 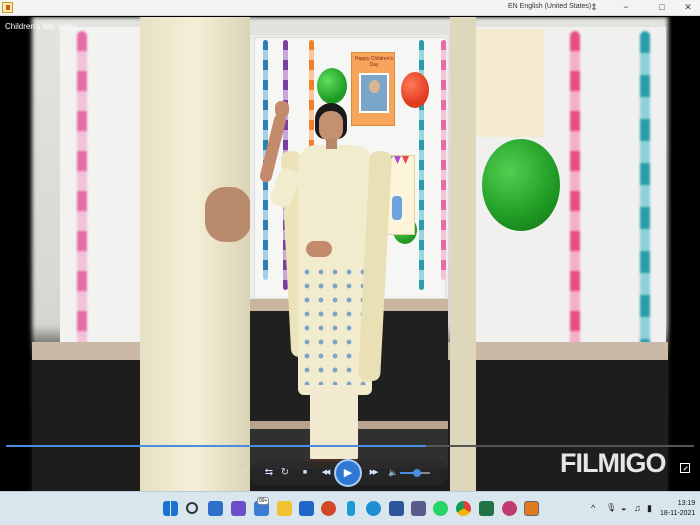 I want to click on dropbox-icon, so click(x=306, y=508).